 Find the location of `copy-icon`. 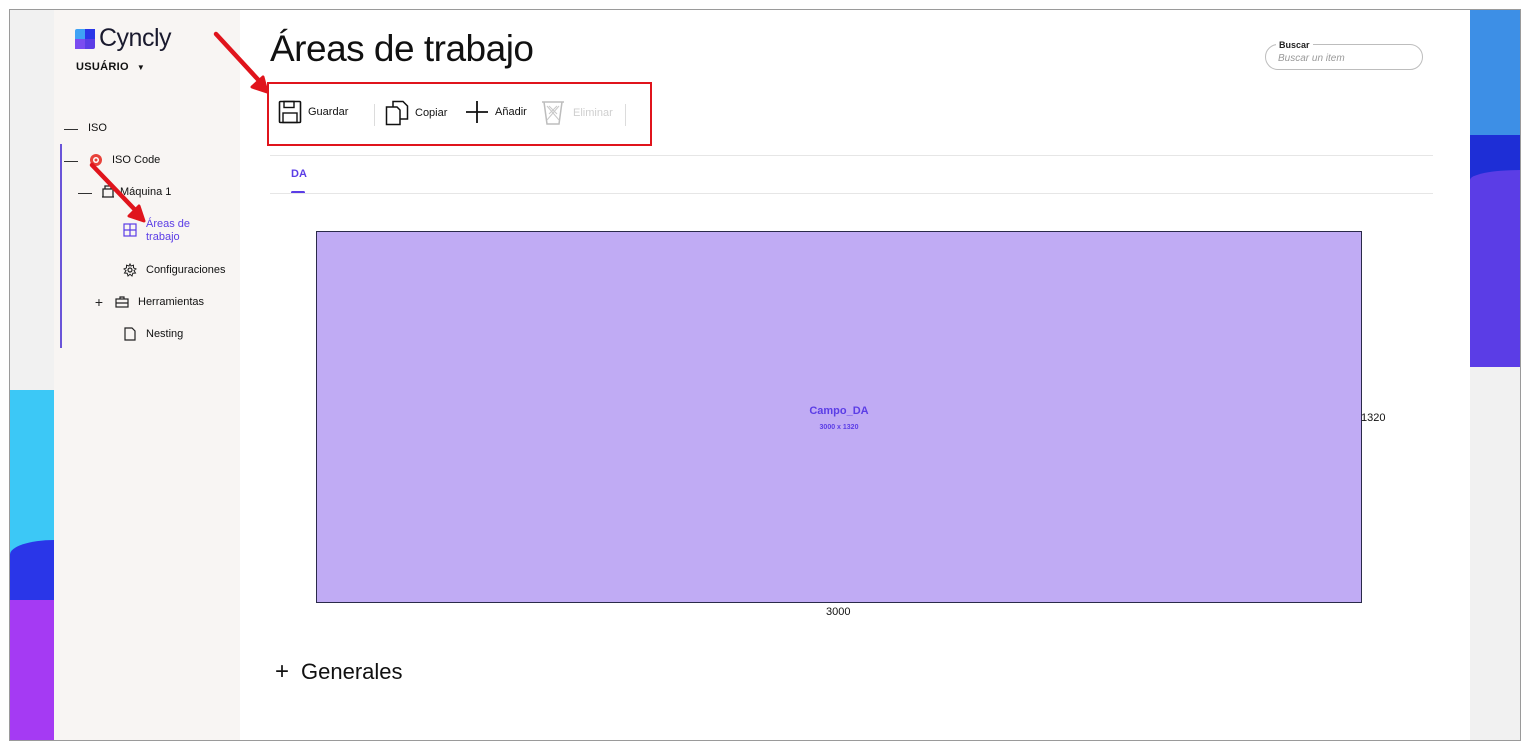

copy-icon is located at coordinates (397, 113).